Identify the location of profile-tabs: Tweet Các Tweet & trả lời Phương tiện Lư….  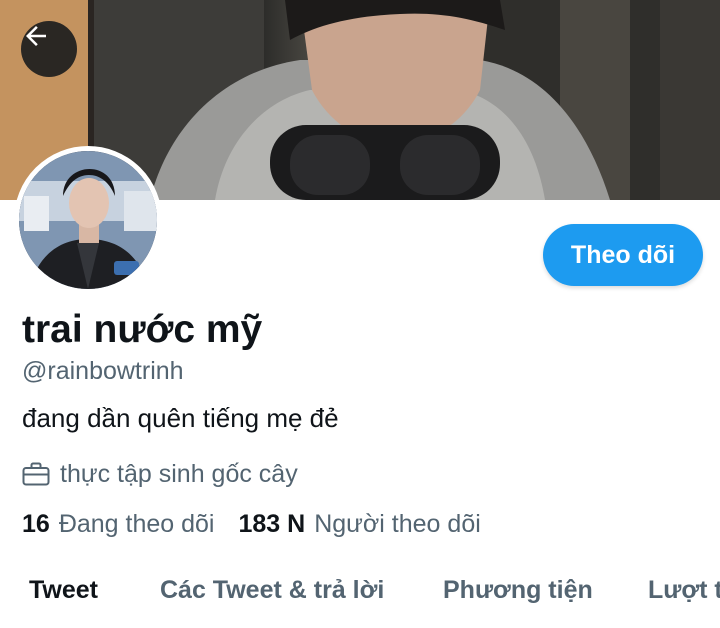
(360, 594).